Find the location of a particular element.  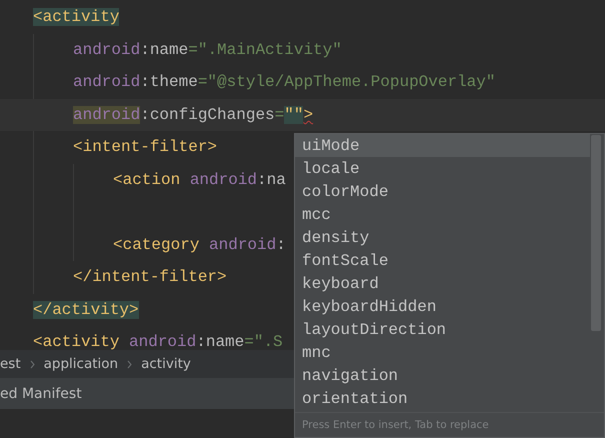

tool-window-tab: ed Manifest is located at coordinates (41, 394).